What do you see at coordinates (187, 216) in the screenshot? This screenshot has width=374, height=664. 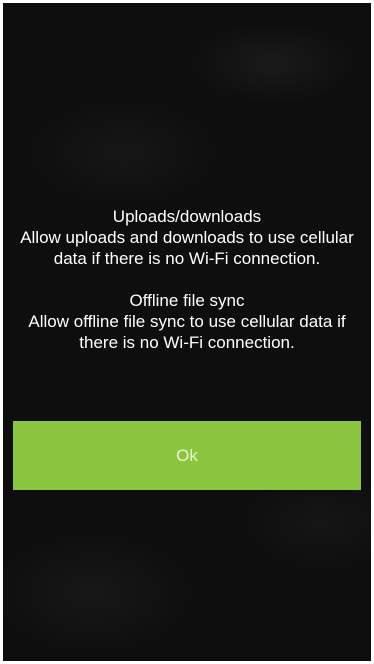 I see `section-title: Uploads/downloads` at bounding box center [187, 216].